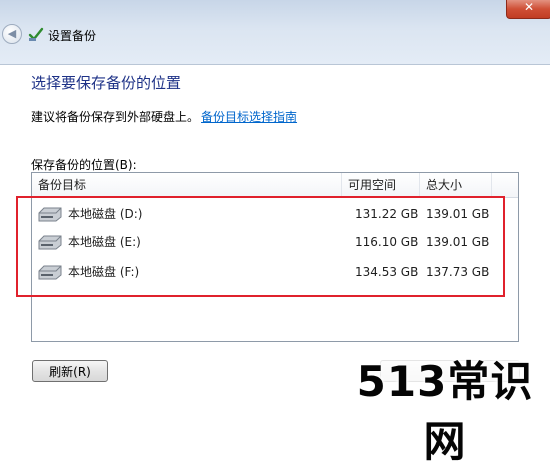  Describe the element at coordinates (458, 272) in the screenshot. I see `drive-total-size: 137.73 GB` at that location.